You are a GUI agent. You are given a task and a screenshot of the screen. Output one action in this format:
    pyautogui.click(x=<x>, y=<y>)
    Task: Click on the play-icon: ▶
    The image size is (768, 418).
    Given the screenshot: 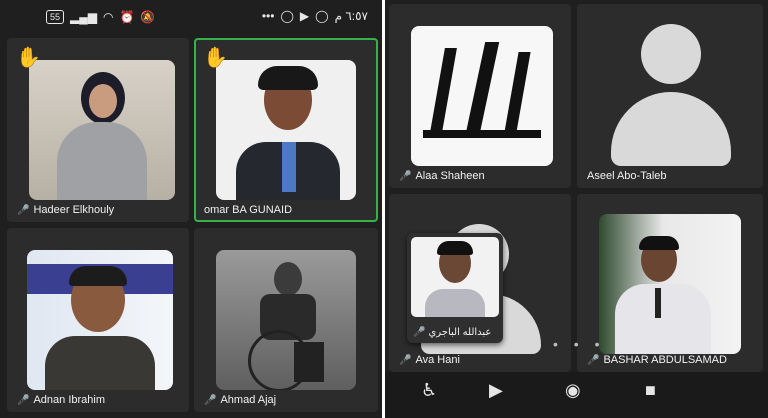 What is the action you would take?
    pyautogui.click(x=496, y=390)
    